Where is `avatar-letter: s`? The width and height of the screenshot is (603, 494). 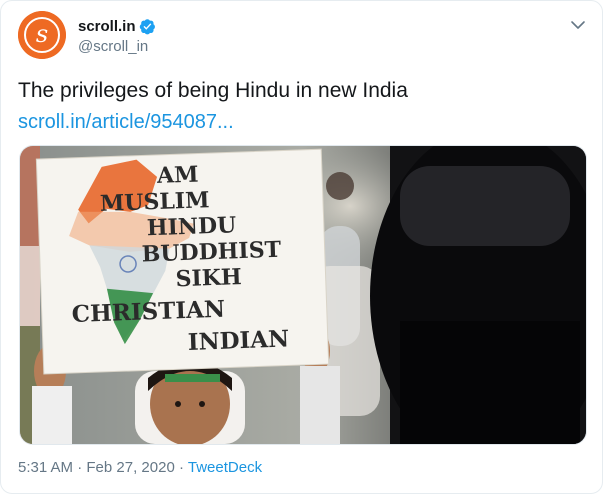
avatar-letter: s is located at coordinates (42, 34).